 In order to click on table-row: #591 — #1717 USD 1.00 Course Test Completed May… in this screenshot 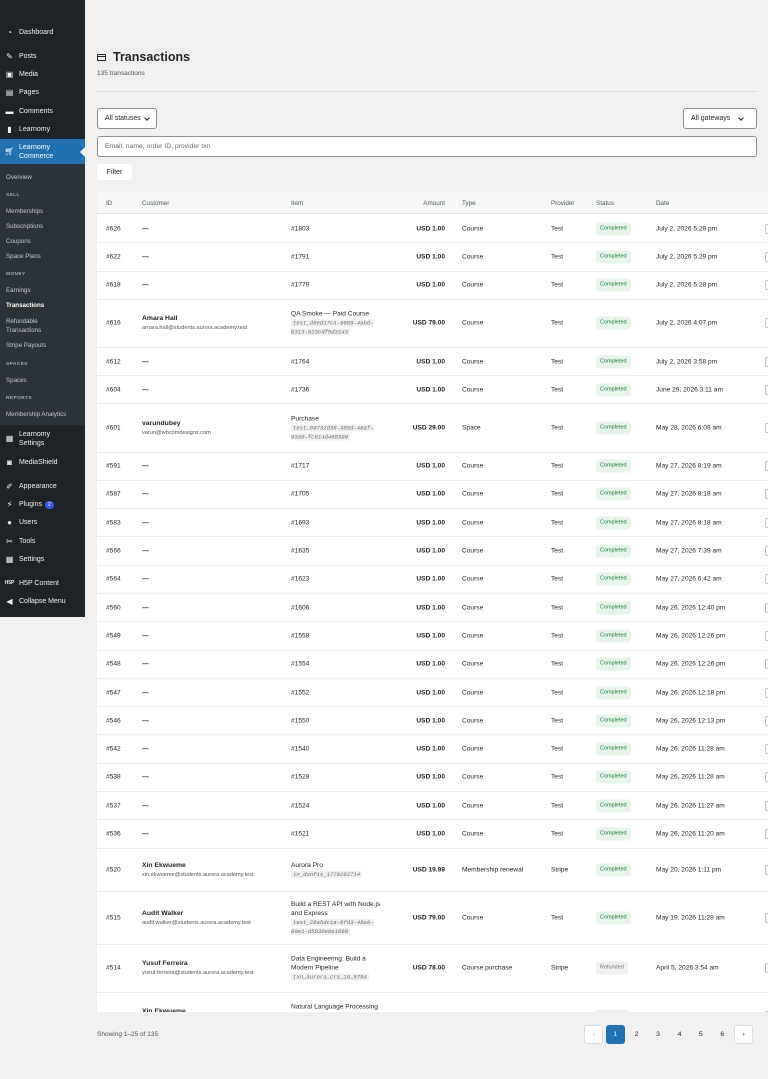, I will do `click(432, 467)`.